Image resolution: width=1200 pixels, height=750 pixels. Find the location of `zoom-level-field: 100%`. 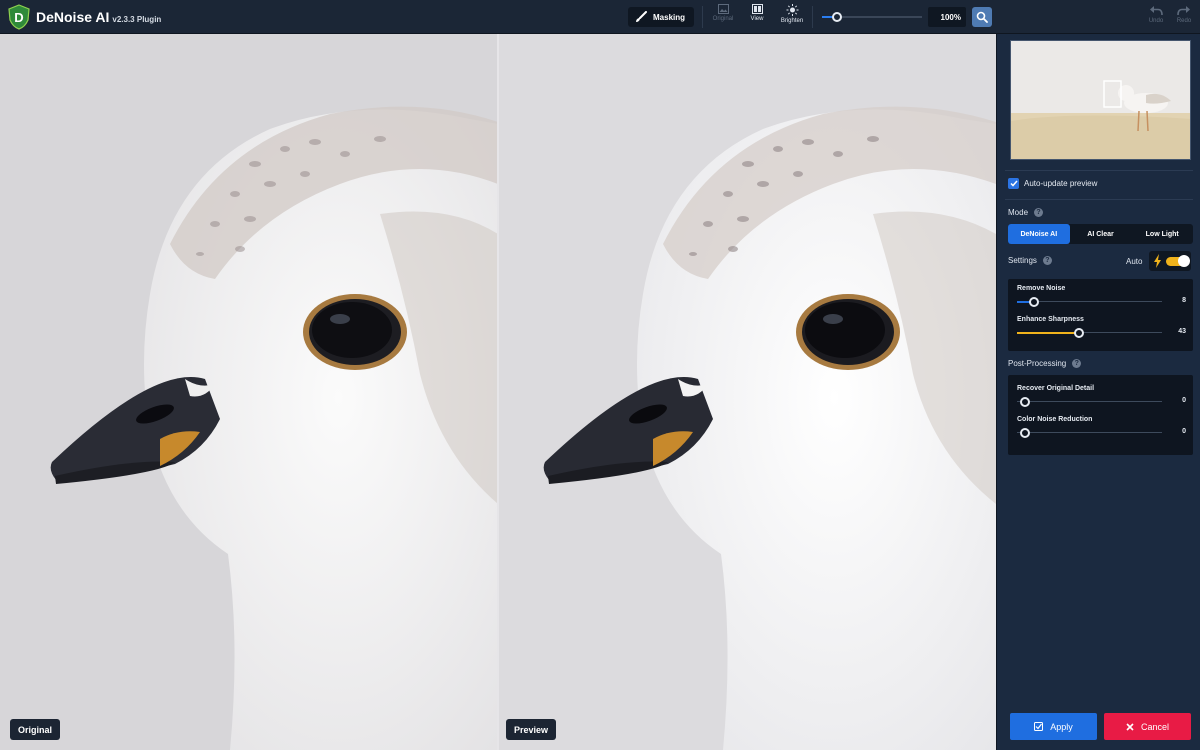

zoom-level-field: 100% is located at coordinates (947, 17).